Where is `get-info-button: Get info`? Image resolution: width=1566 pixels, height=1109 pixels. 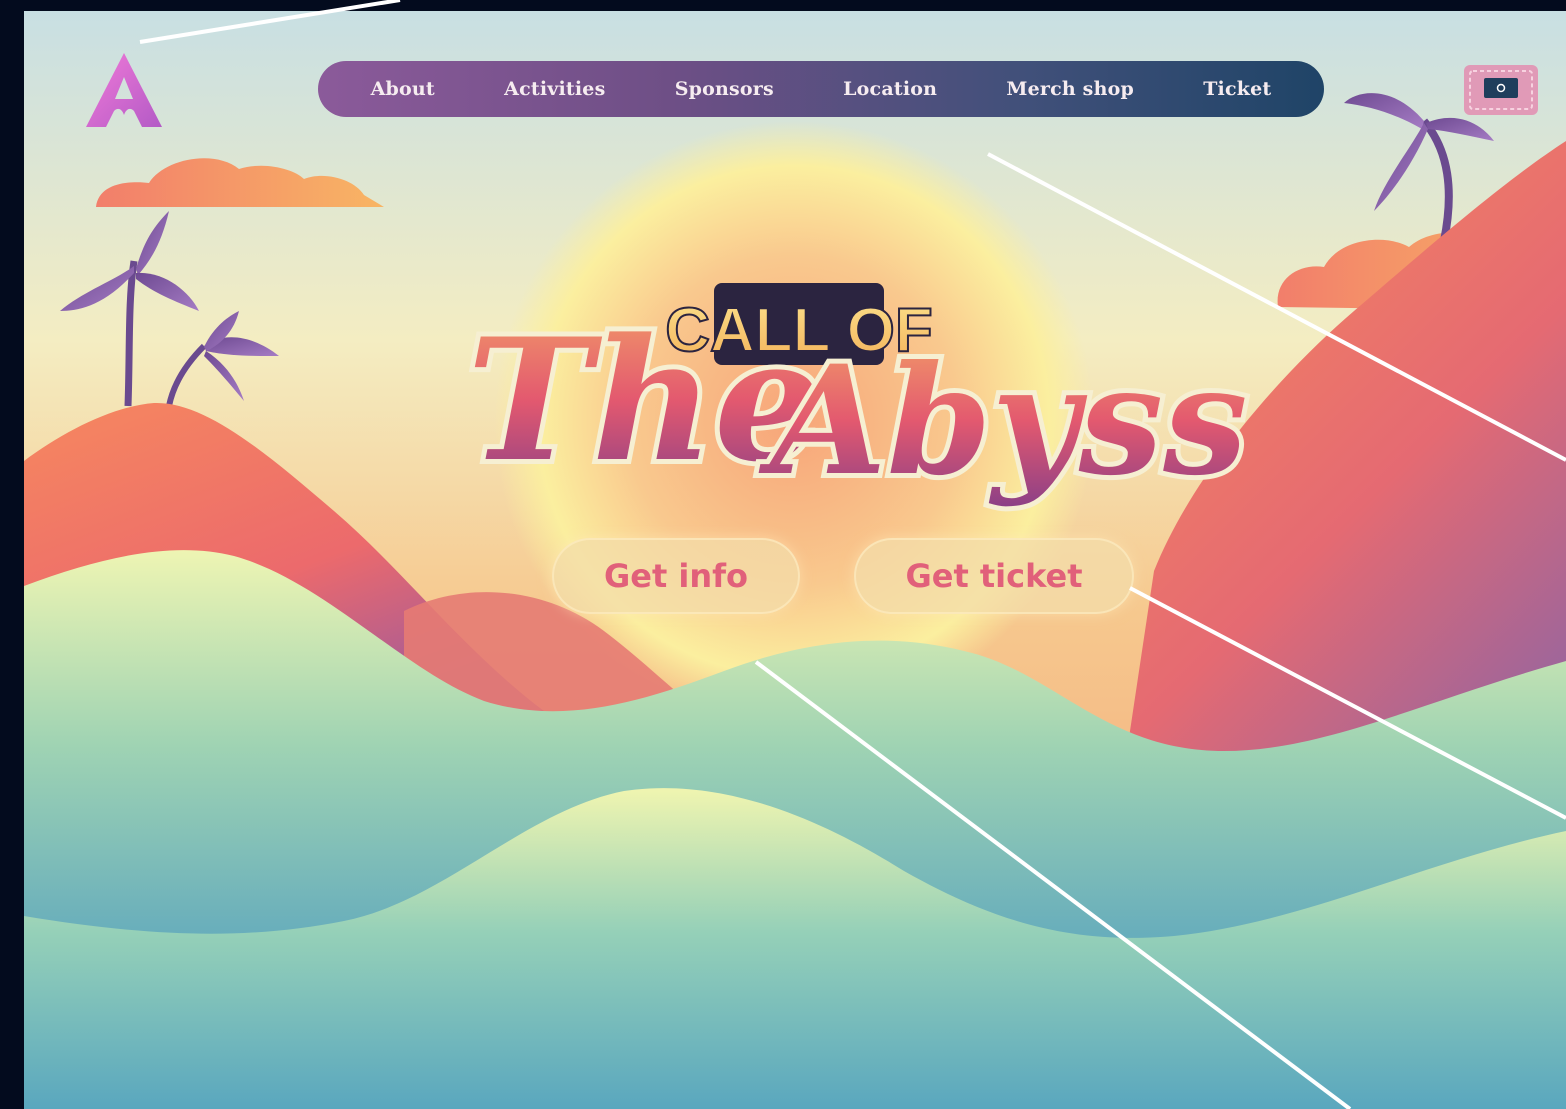
get-info-button: Get info is located at coordinates (676, 576).